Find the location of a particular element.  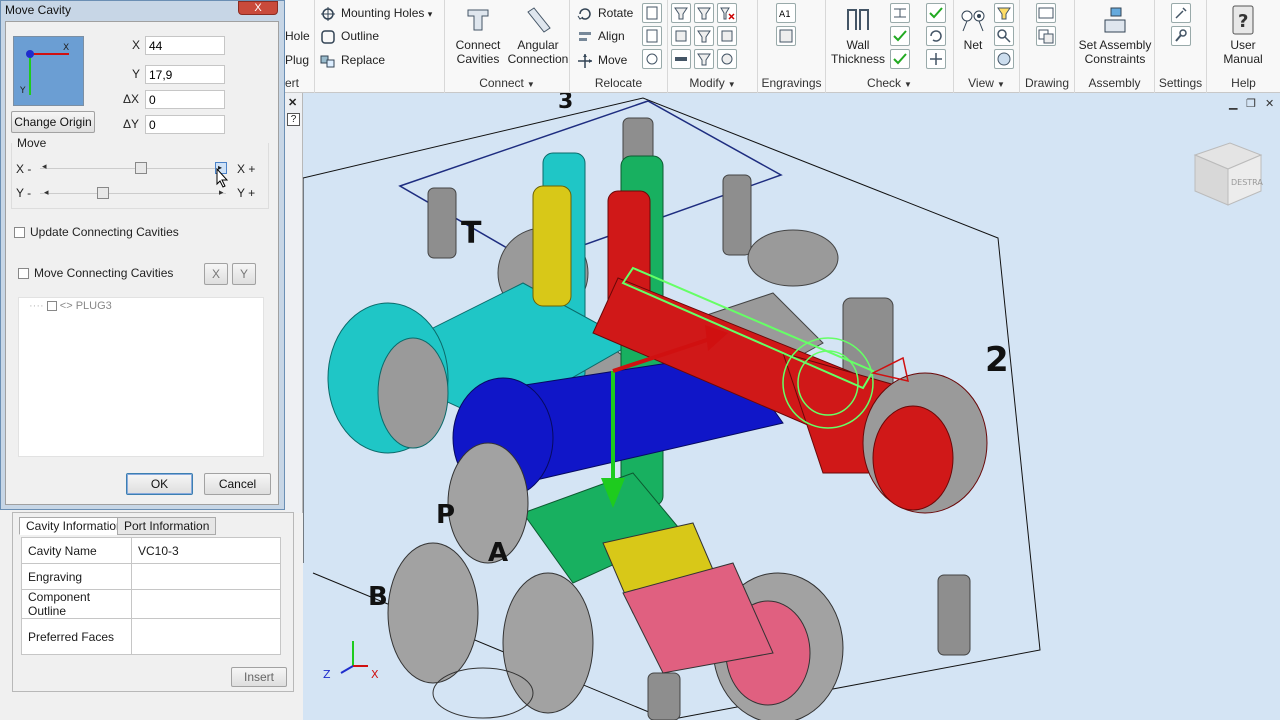

axis-y-button: Y is located at coordinates (244, 274).